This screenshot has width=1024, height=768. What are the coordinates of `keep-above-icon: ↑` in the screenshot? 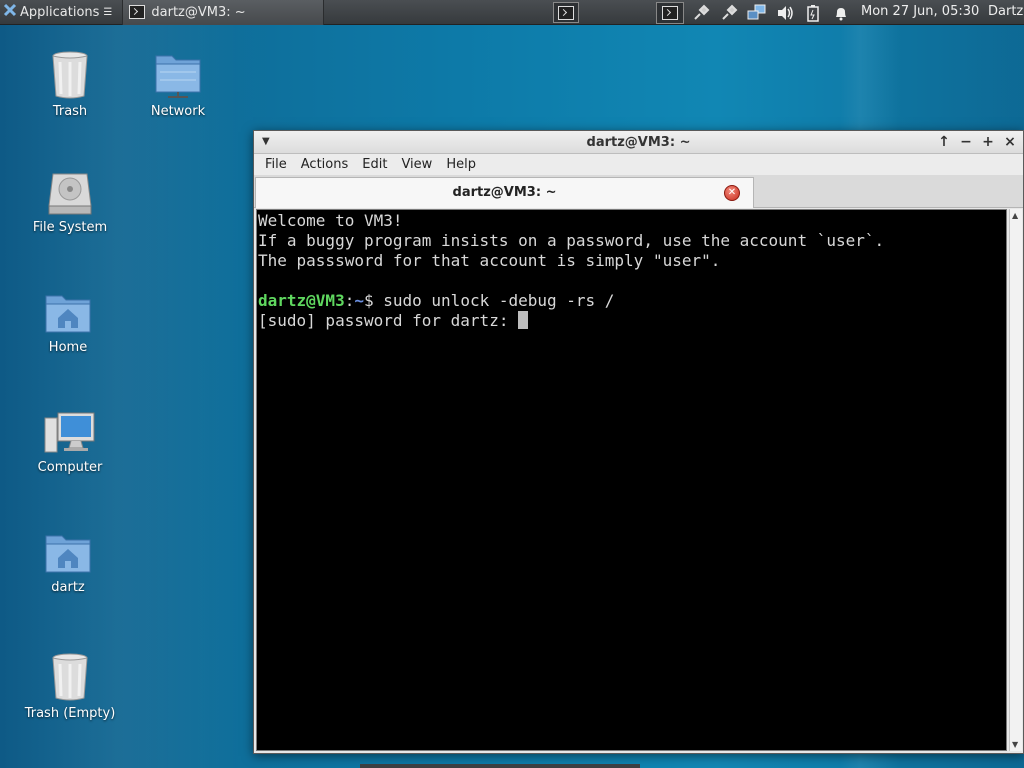 It's located at (944, 142).